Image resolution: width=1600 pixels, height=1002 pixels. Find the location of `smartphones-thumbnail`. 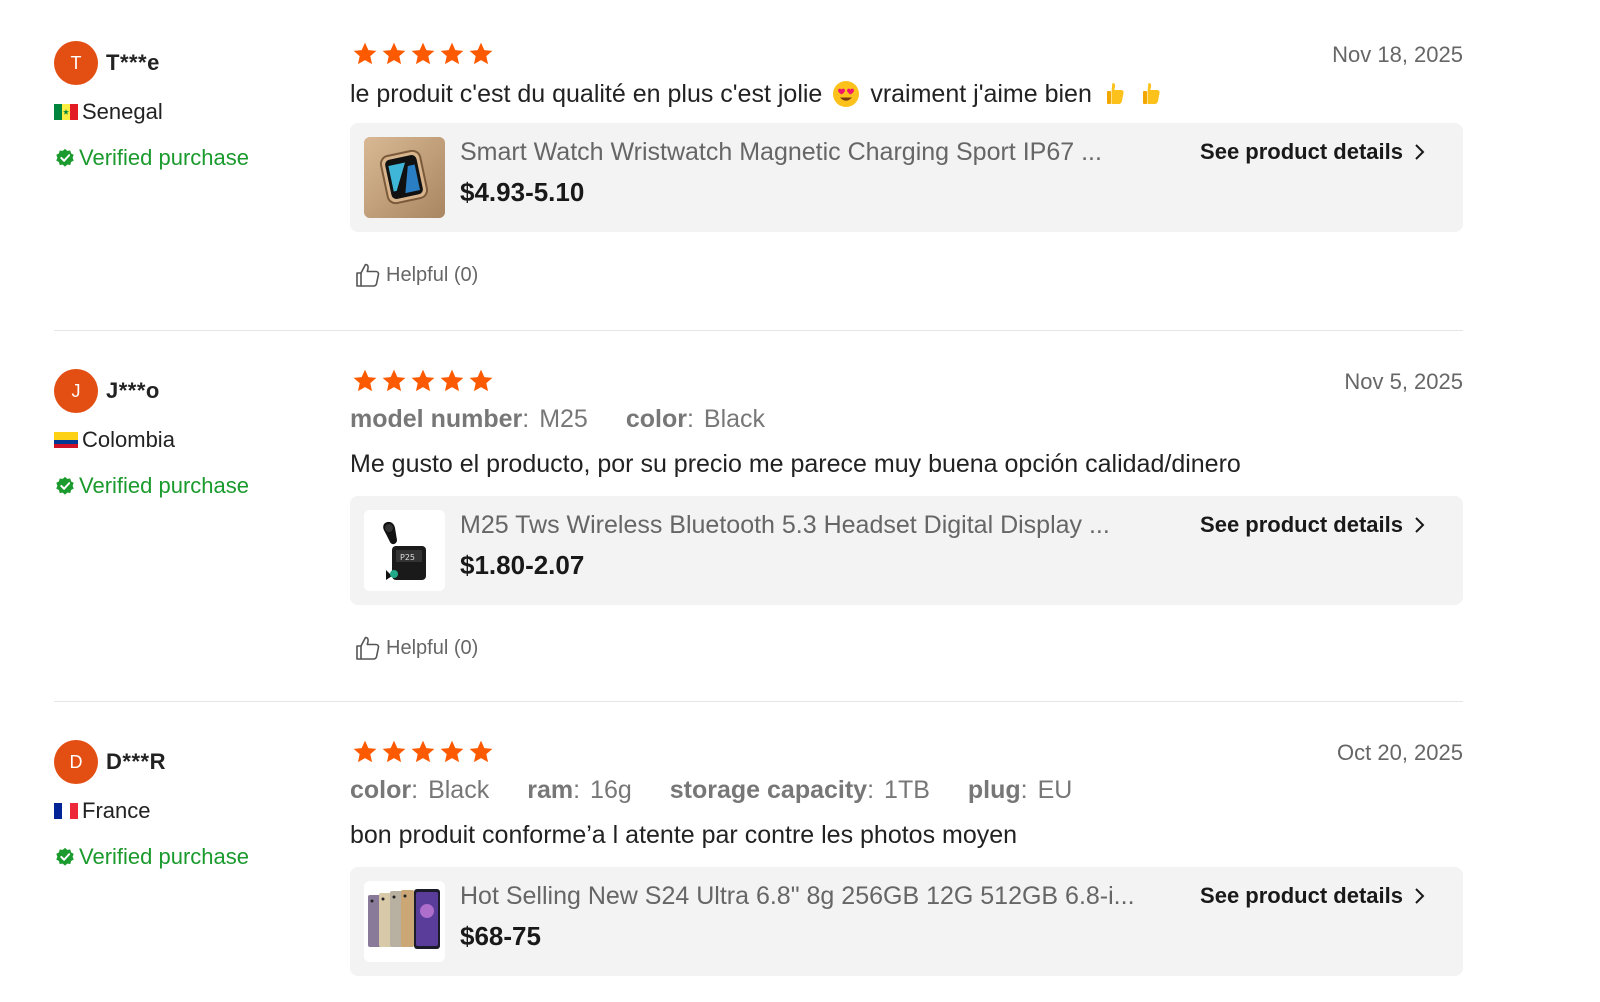

smartphones-thumbnail is located at coordinates (404, 921).